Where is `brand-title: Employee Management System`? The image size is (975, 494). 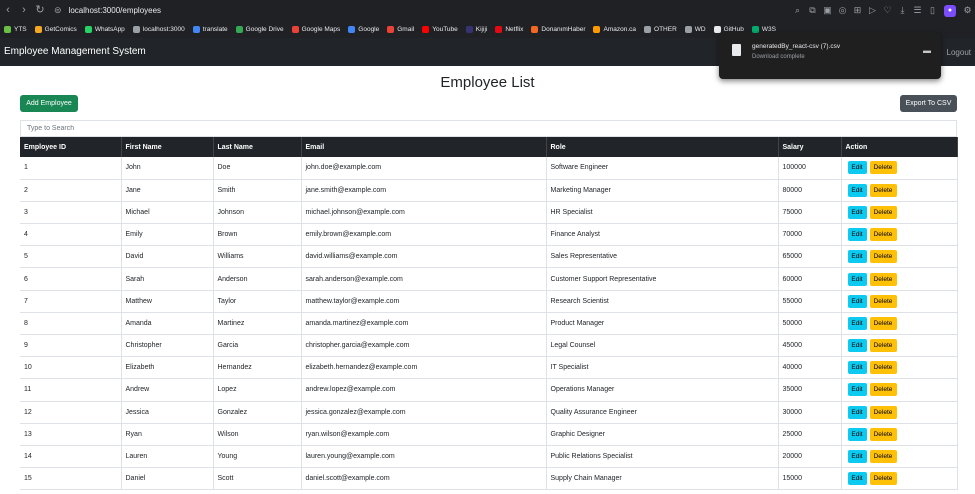 brand-title: Employee Management System is located at coordinates (75, 51).